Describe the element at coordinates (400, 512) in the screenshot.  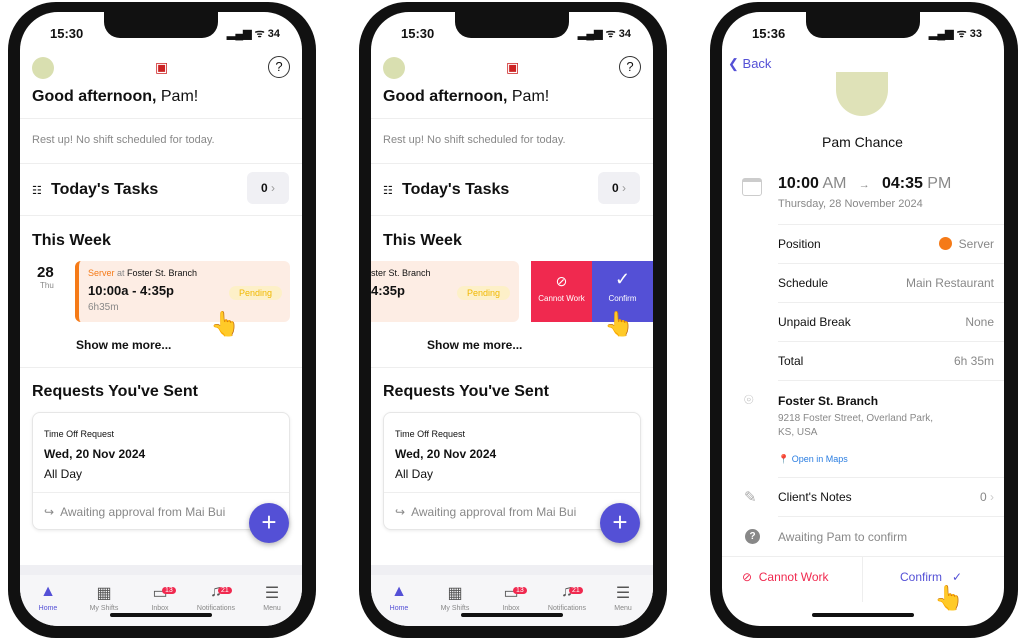
I see `forward-arrow-icon: ↪` at that location.